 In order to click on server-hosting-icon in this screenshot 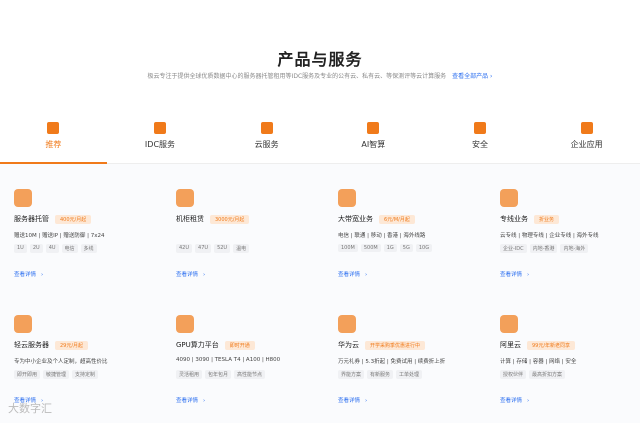, I will do `click(23, 198)`.